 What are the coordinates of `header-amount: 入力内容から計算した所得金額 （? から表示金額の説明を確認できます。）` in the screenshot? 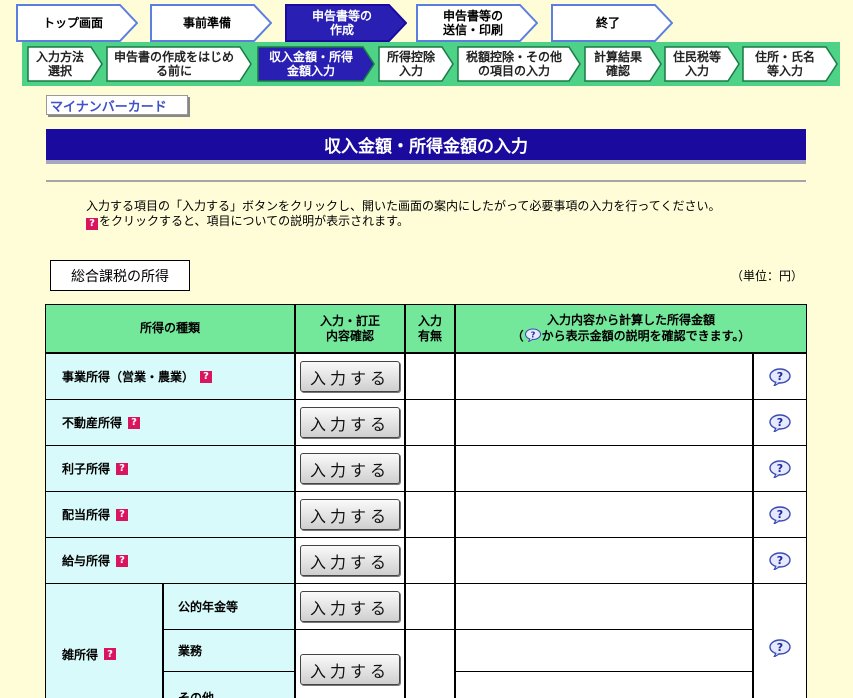 It's located at (631, 328).